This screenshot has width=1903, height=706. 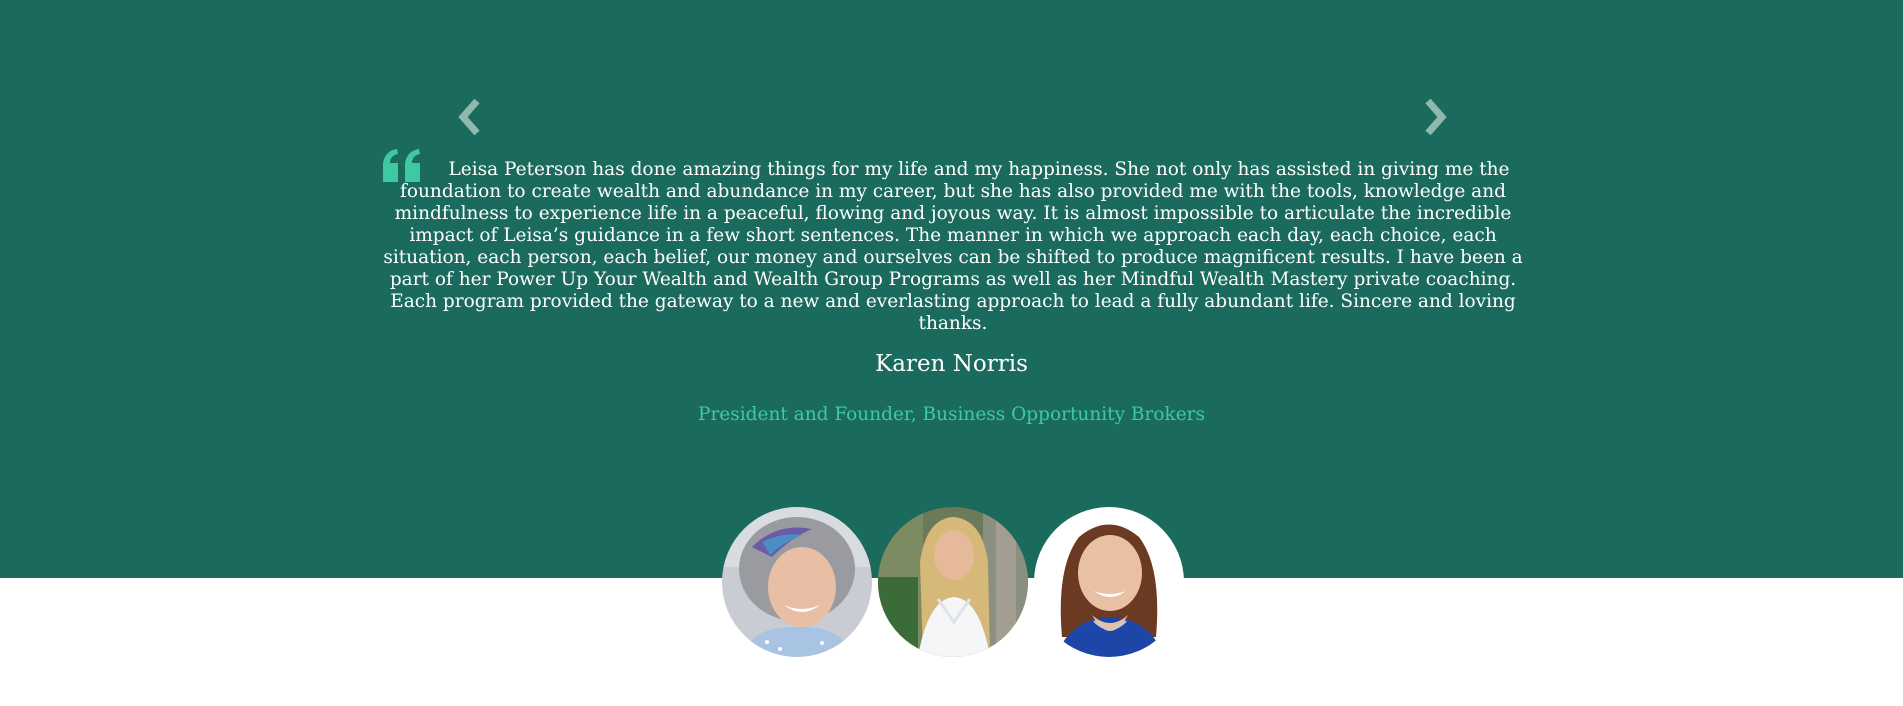 I want to click on chevron-right-icon, so click(x=1436, y=117).